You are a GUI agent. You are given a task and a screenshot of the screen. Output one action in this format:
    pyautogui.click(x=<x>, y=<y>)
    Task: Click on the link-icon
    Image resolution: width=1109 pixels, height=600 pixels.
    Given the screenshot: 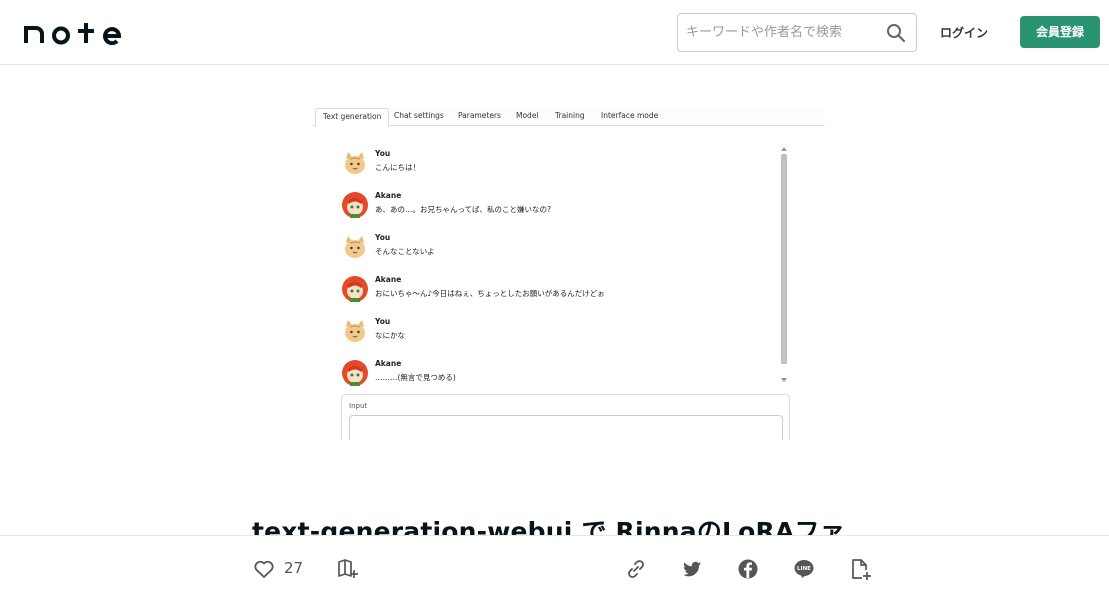 What is the action you would take?
    pyautogui.click(x=636, y=569)
    